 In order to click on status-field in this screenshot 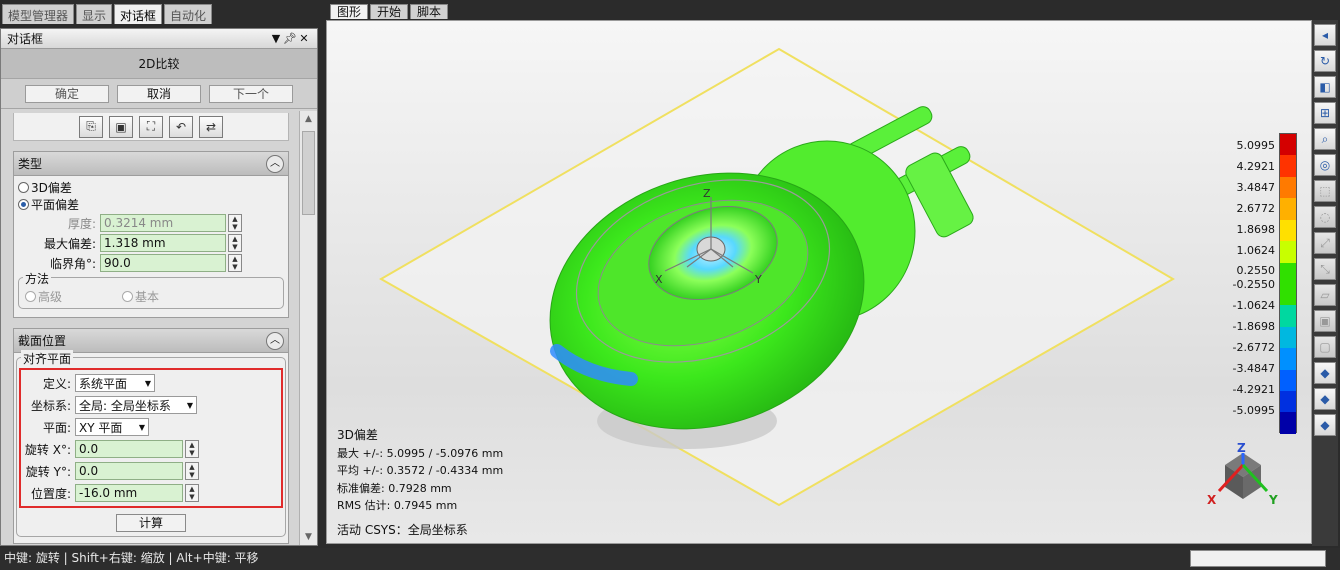, I will do `click(1258, 558)`.